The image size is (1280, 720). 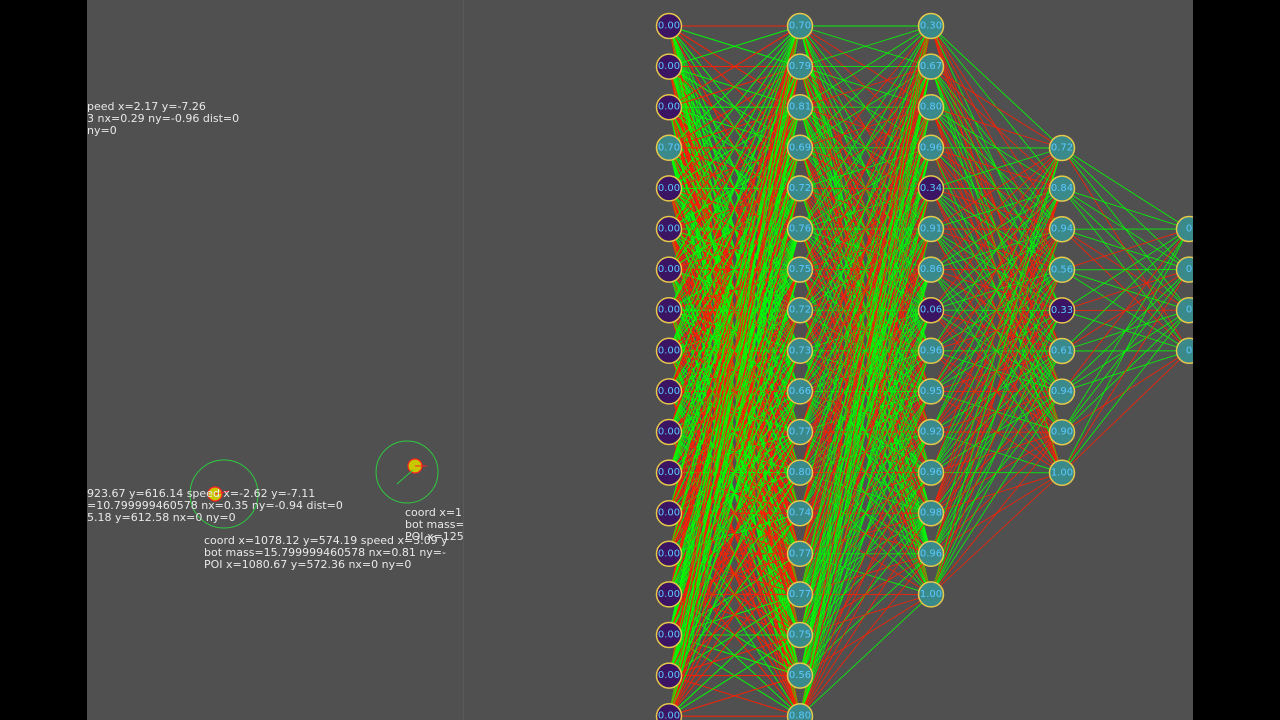 I want to click on neuron-value: 0.81, so click(x=800, y=107).